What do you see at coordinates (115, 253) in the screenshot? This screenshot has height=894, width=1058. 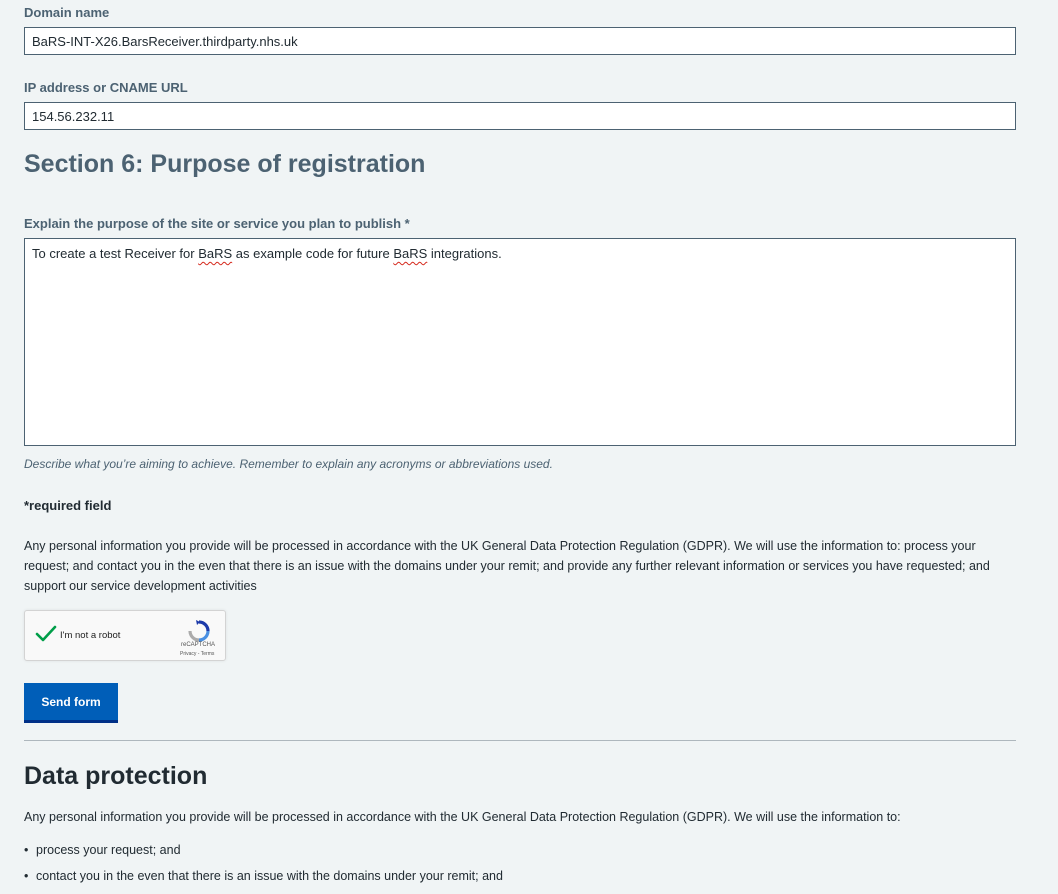 I see `purpose-text-1: To create a test Receiver for` at bounding box center [115, 253].